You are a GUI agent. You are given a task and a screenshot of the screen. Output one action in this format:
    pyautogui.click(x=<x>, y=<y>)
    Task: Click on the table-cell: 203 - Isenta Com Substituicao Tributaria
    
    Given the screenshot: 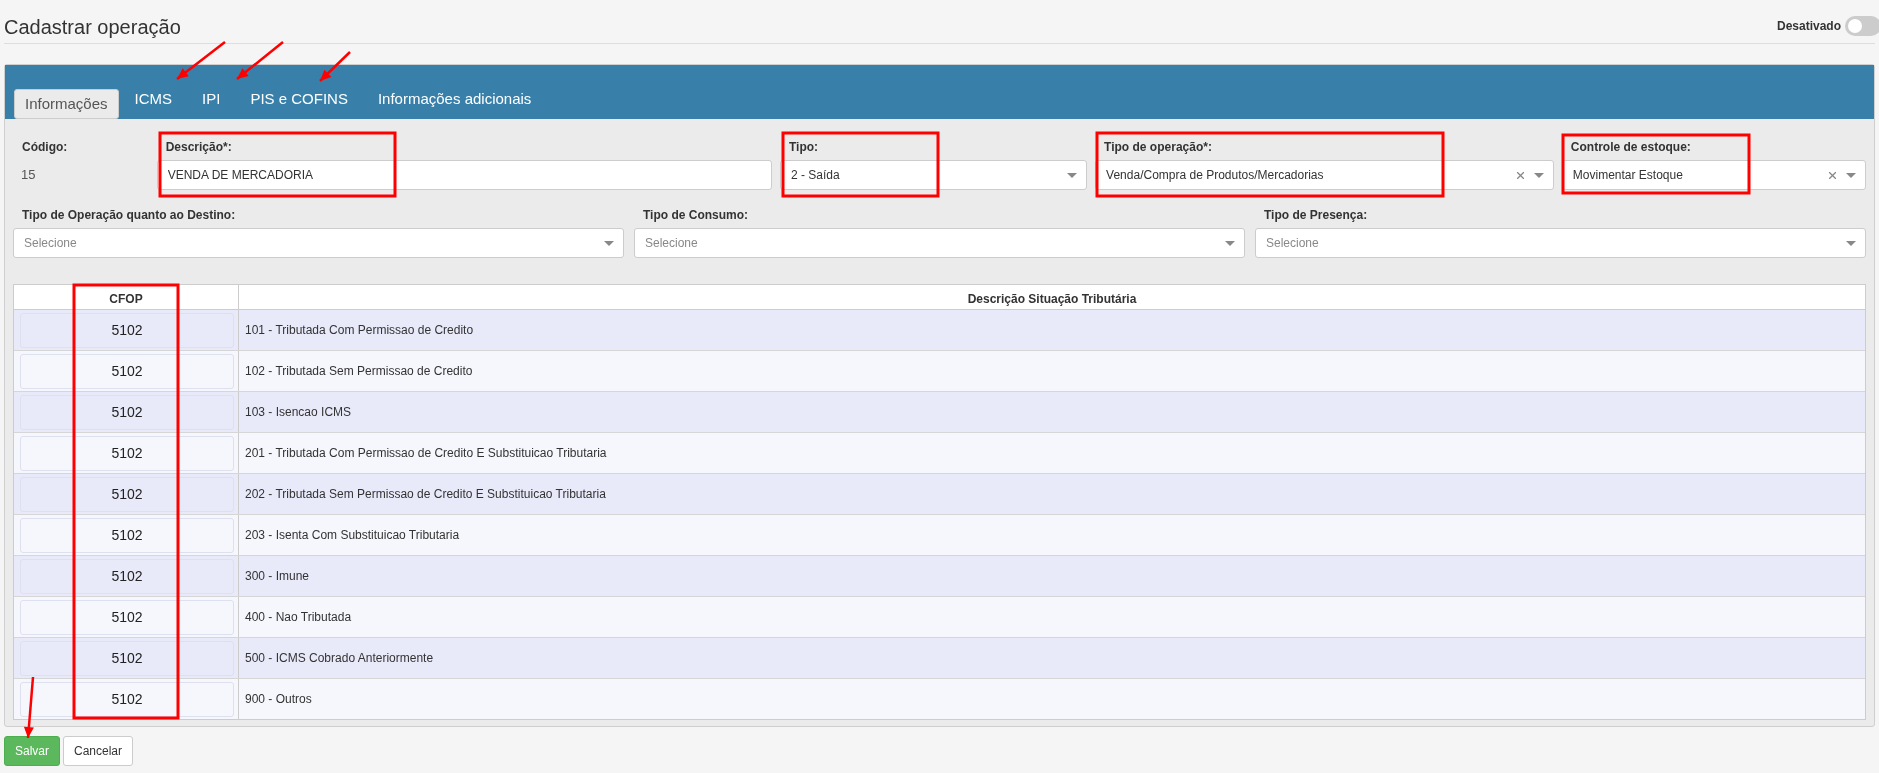 What is the action you would take?
    pyautogui.click(x=352, y=535)
    